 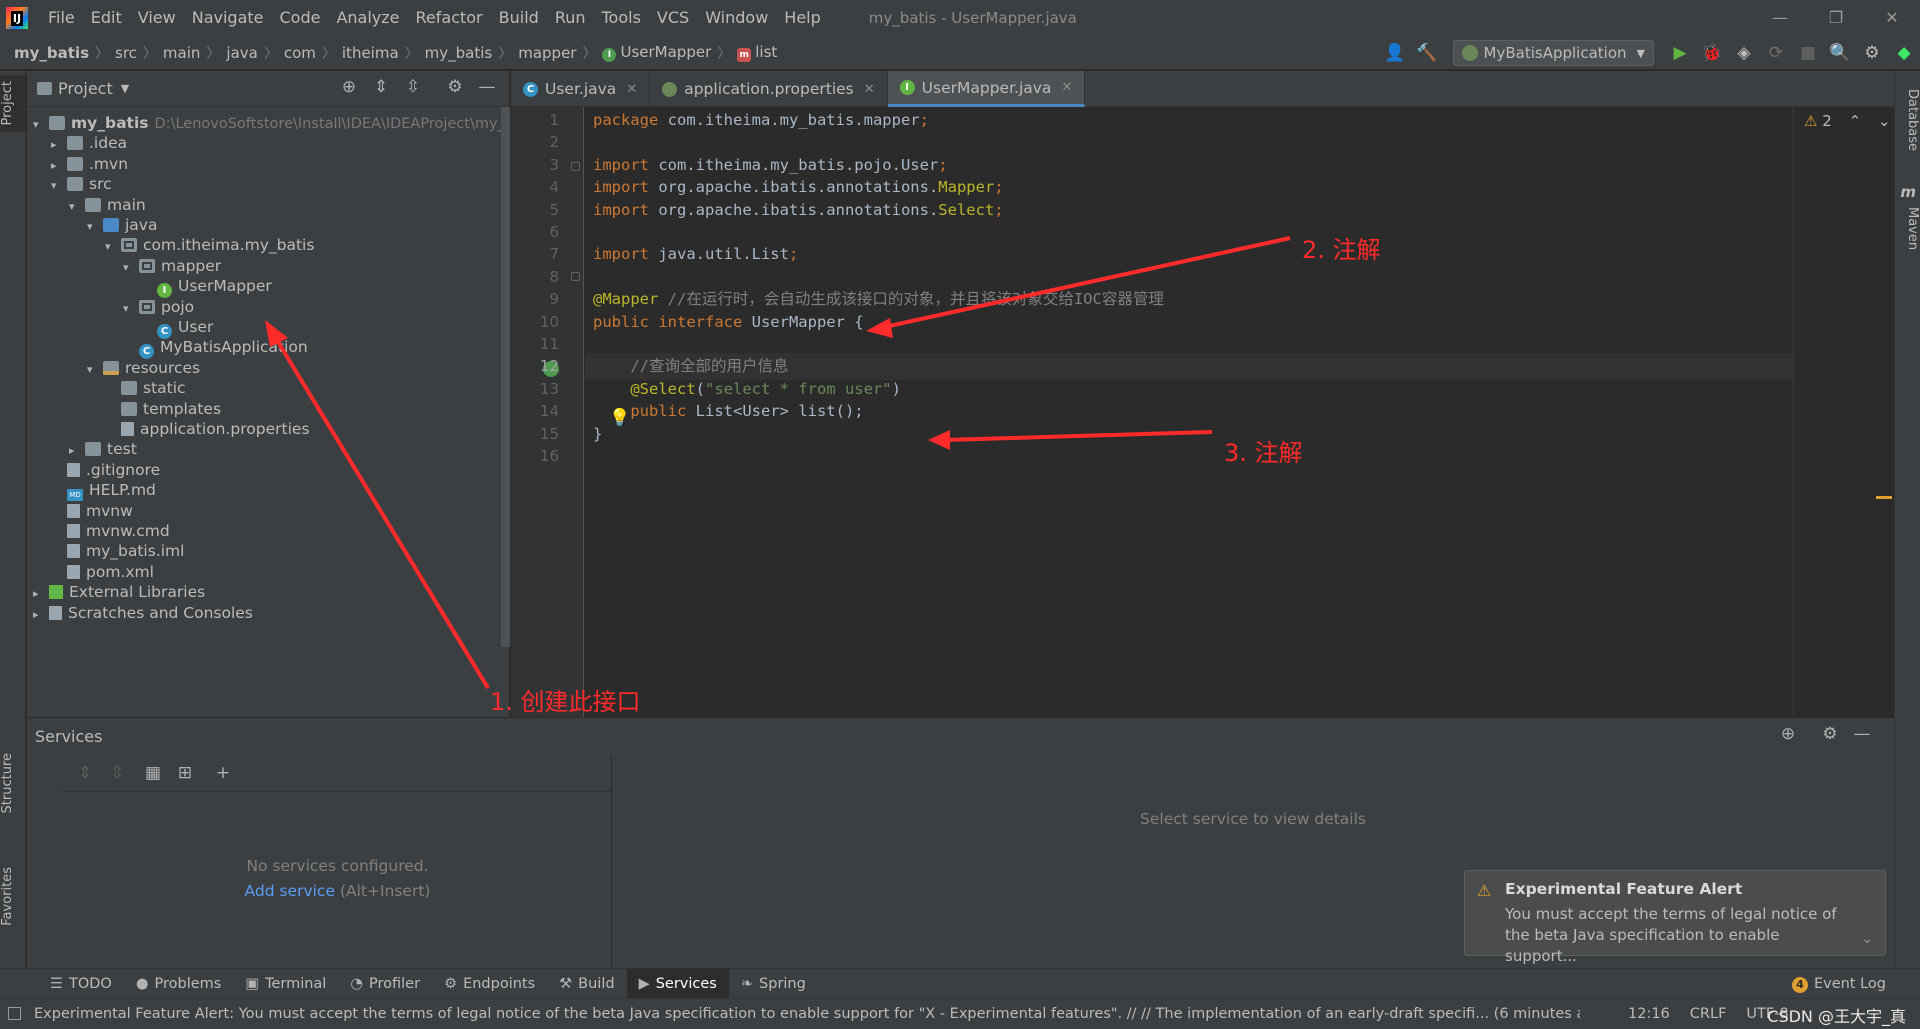 What do you see at coordinates (757, 52) in the screenshot?
I see `breadcrumb-item: m list` at bounding box center [757, 52].